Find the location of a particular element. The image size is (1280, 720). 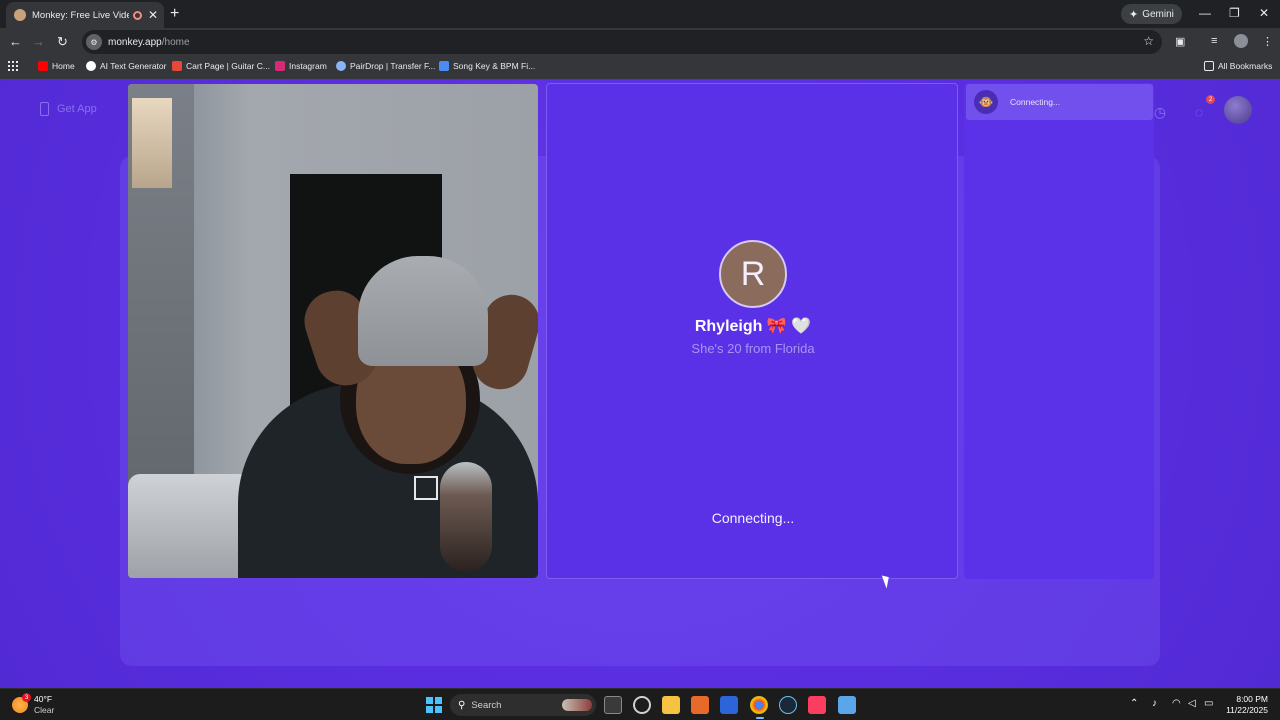

get-app-button: Get App is located at coordinates (68, 109).